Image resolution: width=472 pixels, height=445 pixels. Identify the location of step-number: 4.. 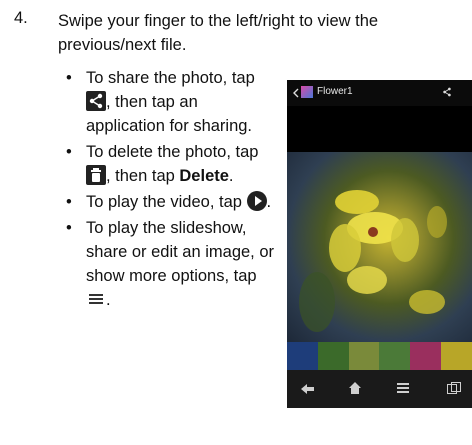
(21, 18).